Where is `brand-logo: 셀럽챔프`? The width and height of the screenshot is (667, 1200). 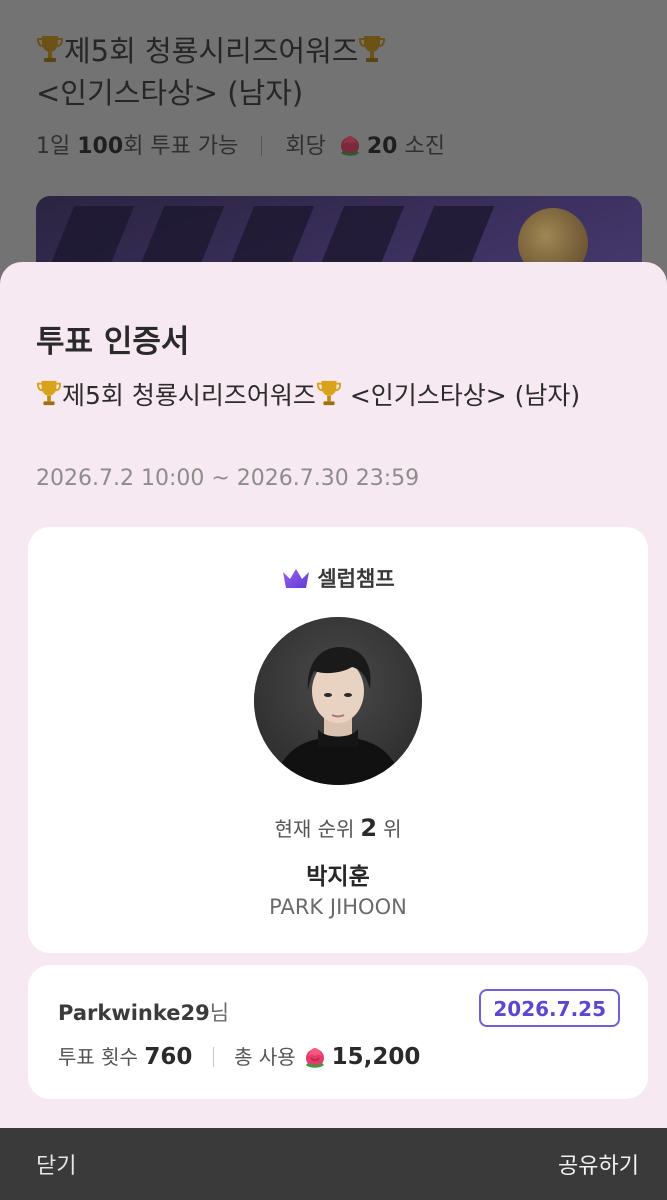 brand-logo: 셀럽챔프 is located at coordinates (338, 578).